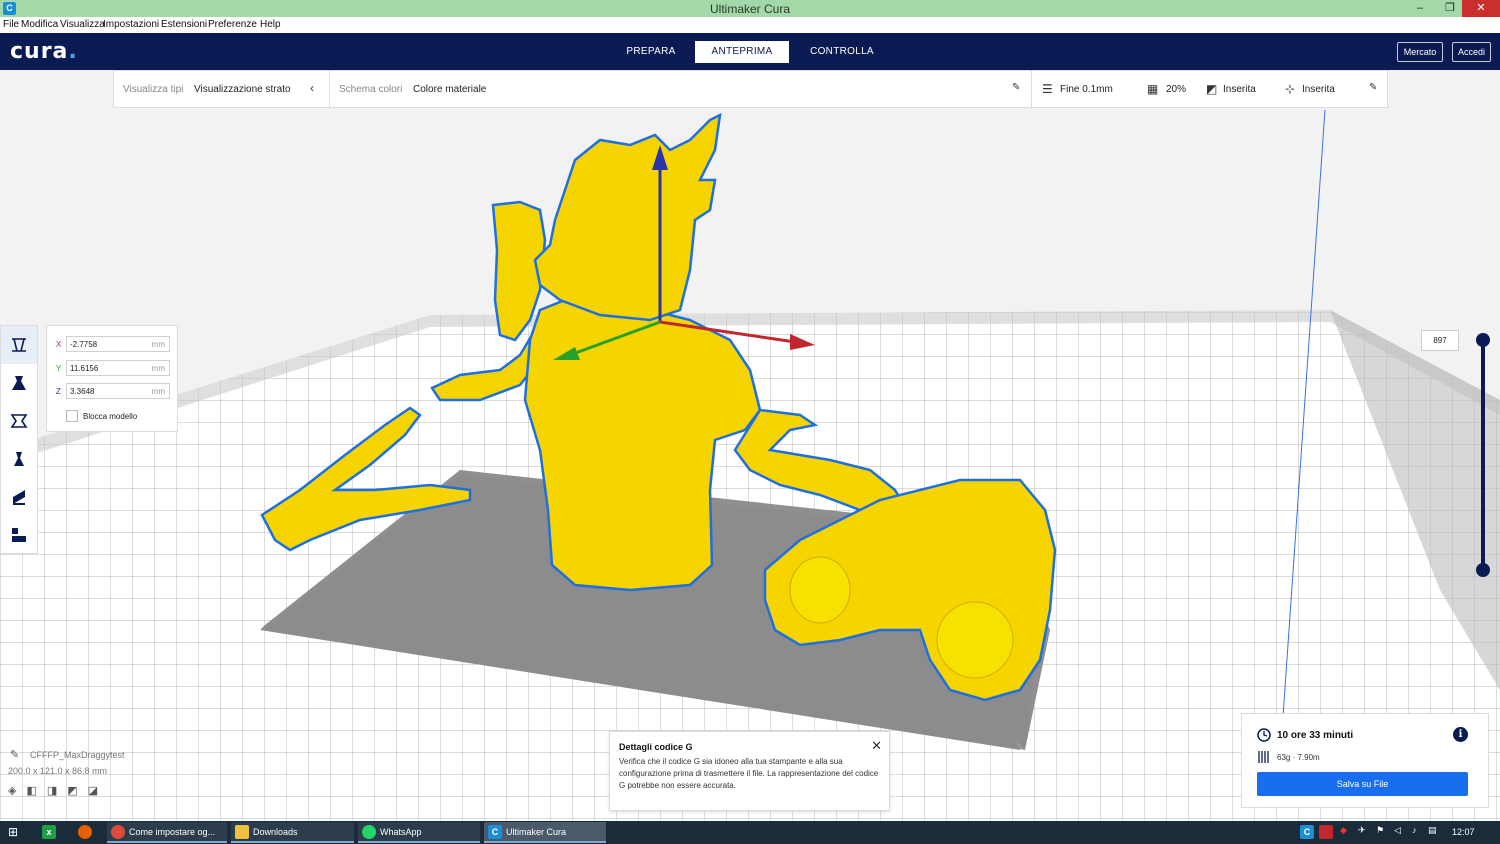 The width and height of the screenshot is (1500, 844). What do you see at coordinates (1290, 89) in the screenshot?
I see `adhesion-icon: ⊹` at bounding box center [1290, 89].